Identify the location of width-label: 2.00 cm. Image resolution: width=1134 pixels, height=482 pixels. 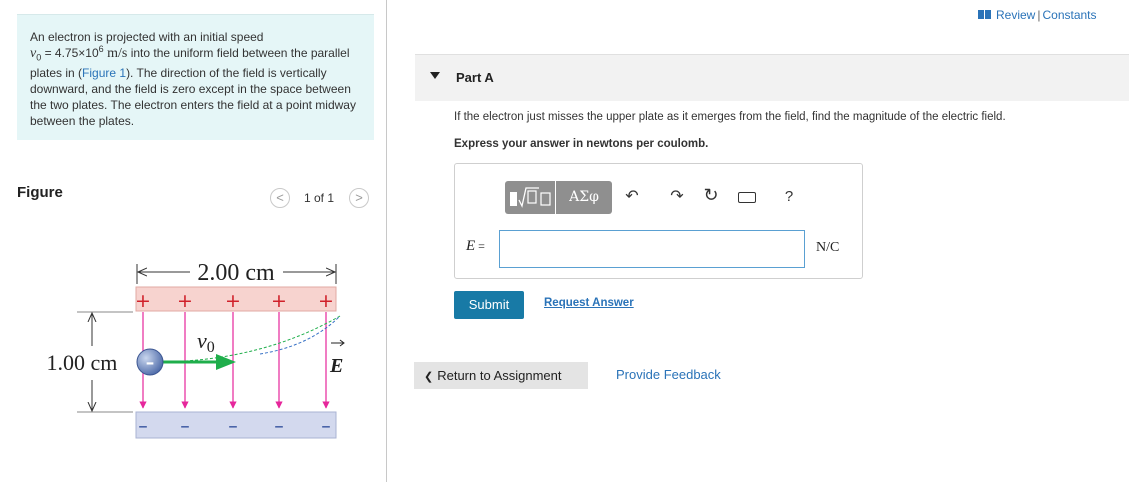
(236, 273).